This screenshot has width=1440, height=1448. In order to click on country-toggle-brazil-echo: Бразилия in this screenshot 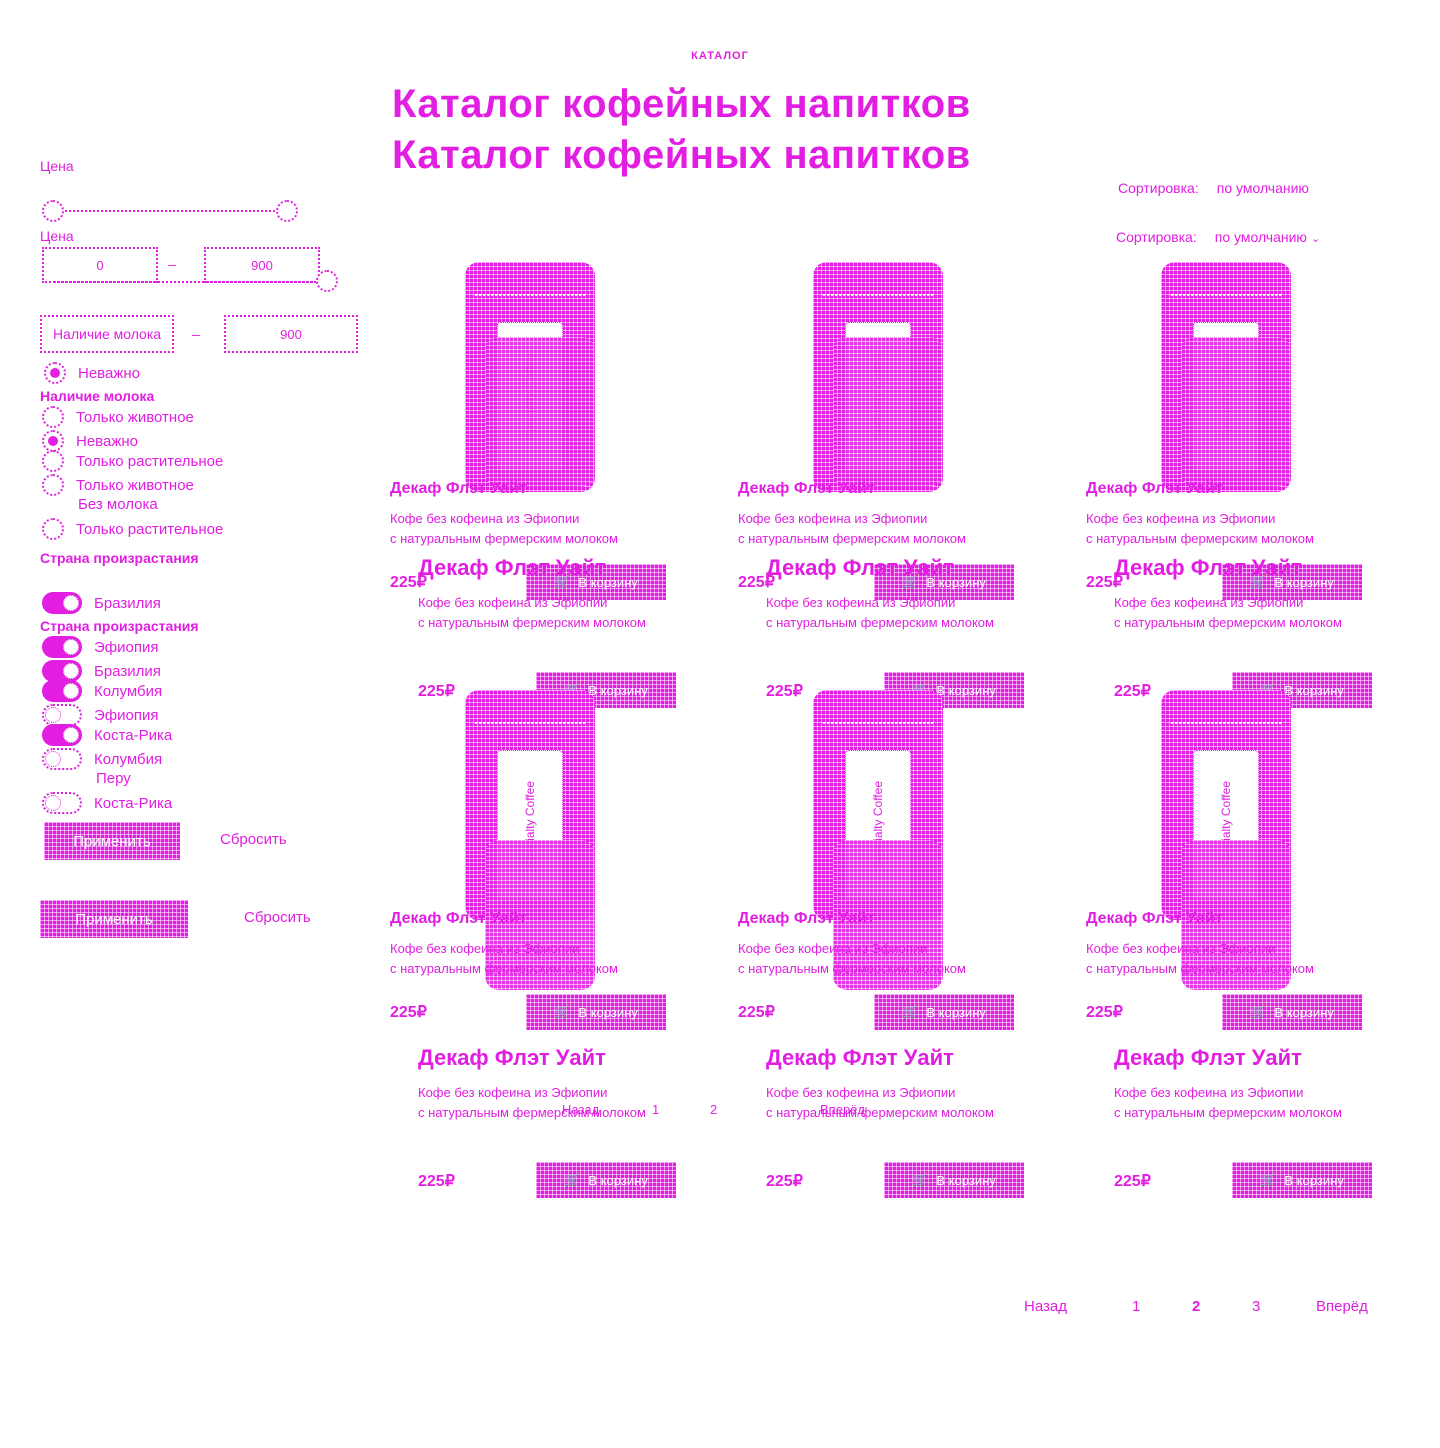, I will do `click(101, 603)`.